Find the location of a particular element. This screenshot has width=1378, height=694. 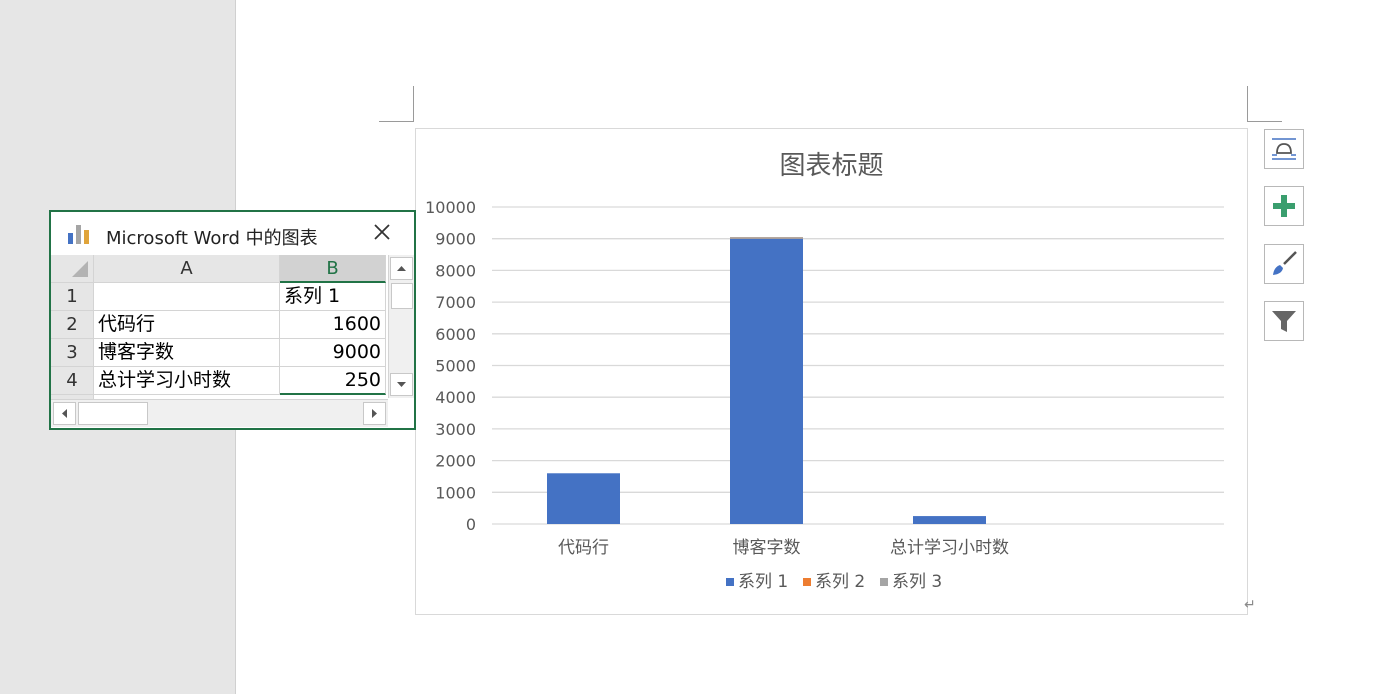

chart-elements-icon is located at coordinates (1284, 206).